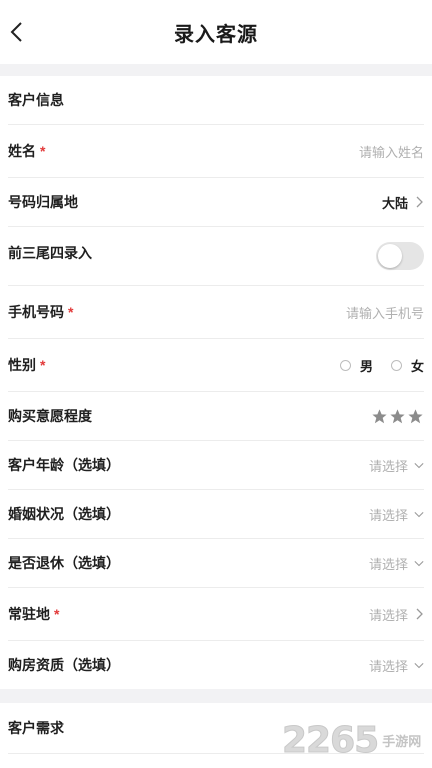  I want to click on gender-male-radio, so click(345, 365).